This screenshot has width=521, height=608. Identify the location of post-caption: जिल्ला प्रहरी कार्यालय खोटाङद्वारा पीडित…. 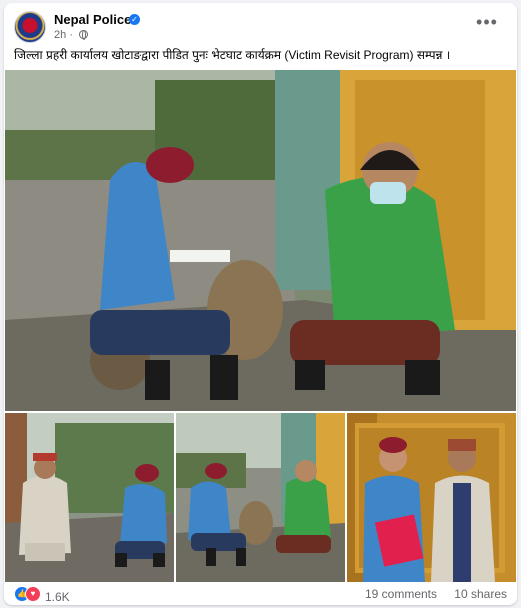
(232, 55).